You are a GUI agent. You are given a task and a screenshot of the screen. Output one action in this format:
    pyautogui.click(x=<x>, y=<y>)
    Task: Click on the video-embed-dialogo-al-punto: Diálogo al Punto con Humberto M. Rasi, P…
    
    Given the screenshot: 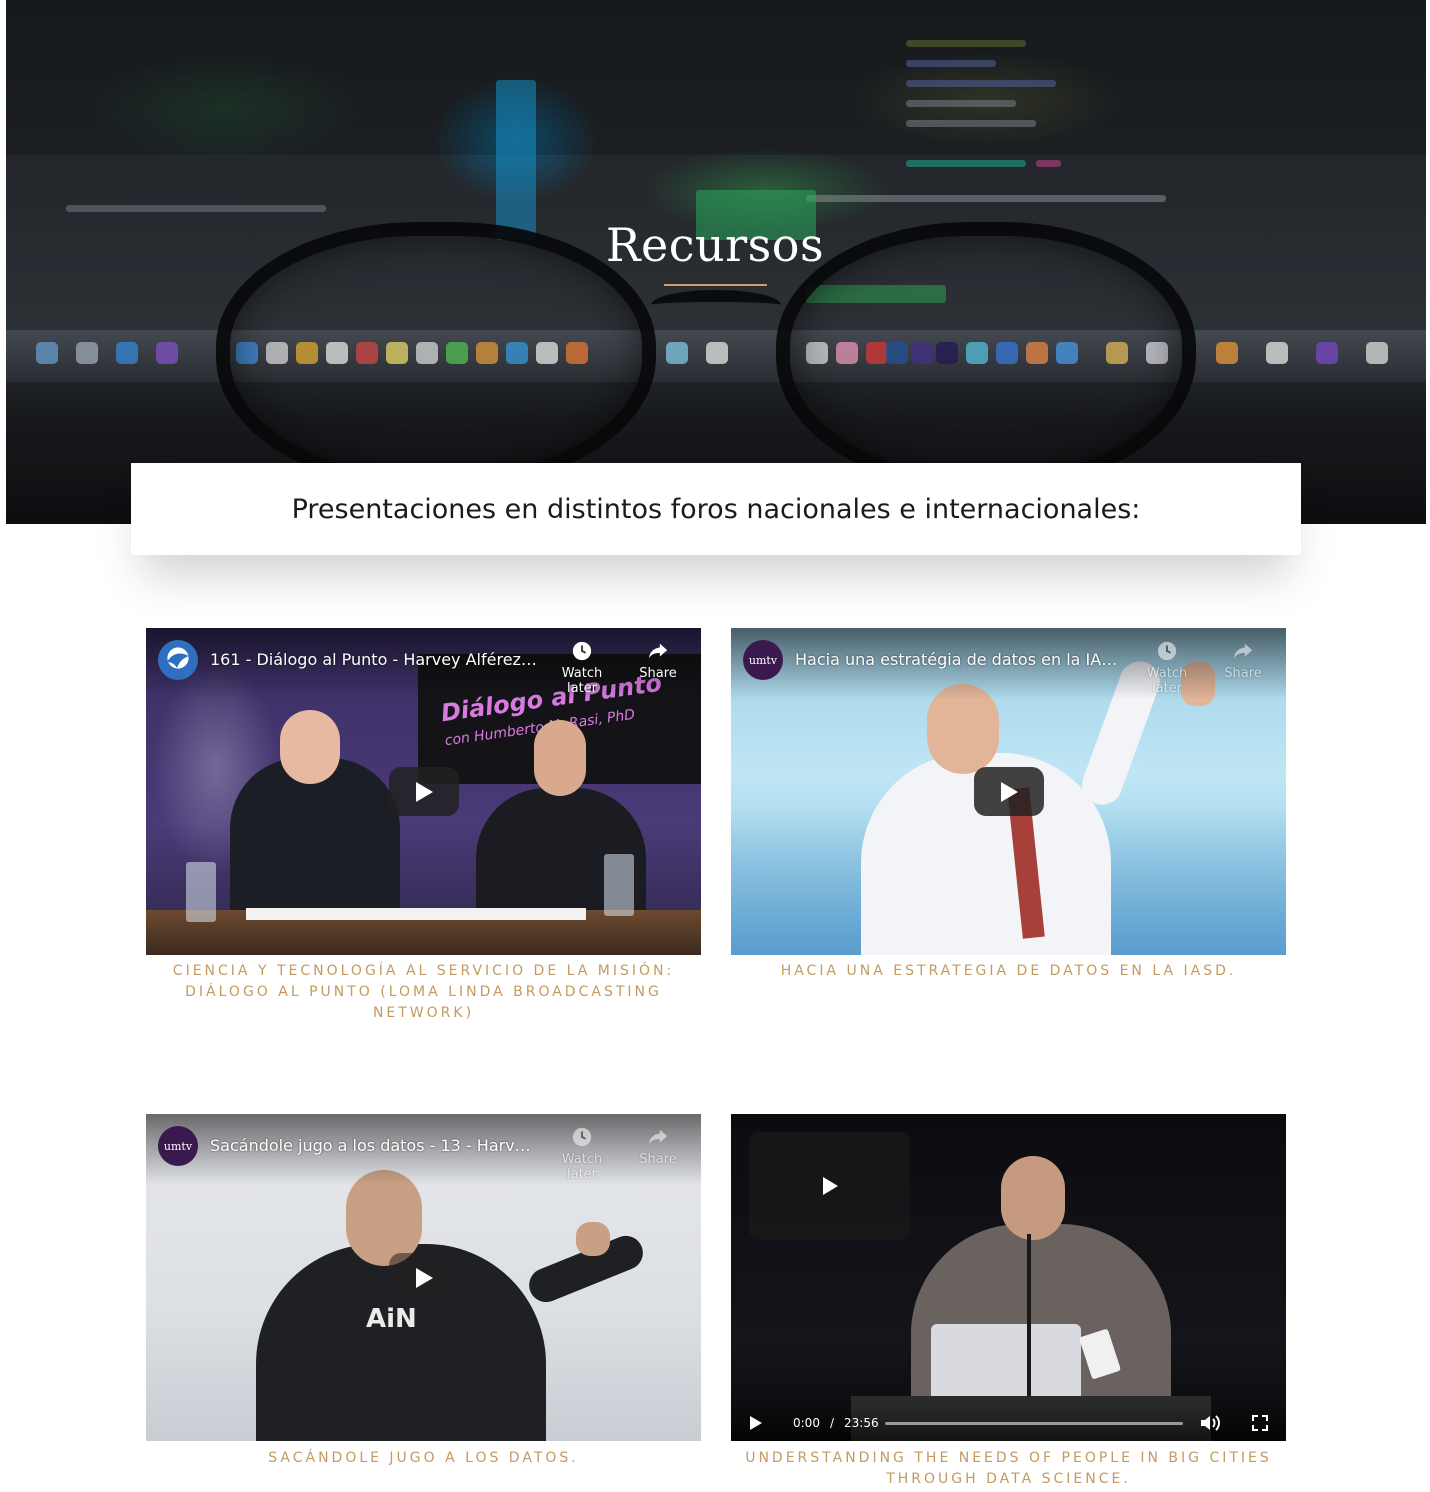 What is the action you would take?
    pyautogui.click(x=423, y=791)
    